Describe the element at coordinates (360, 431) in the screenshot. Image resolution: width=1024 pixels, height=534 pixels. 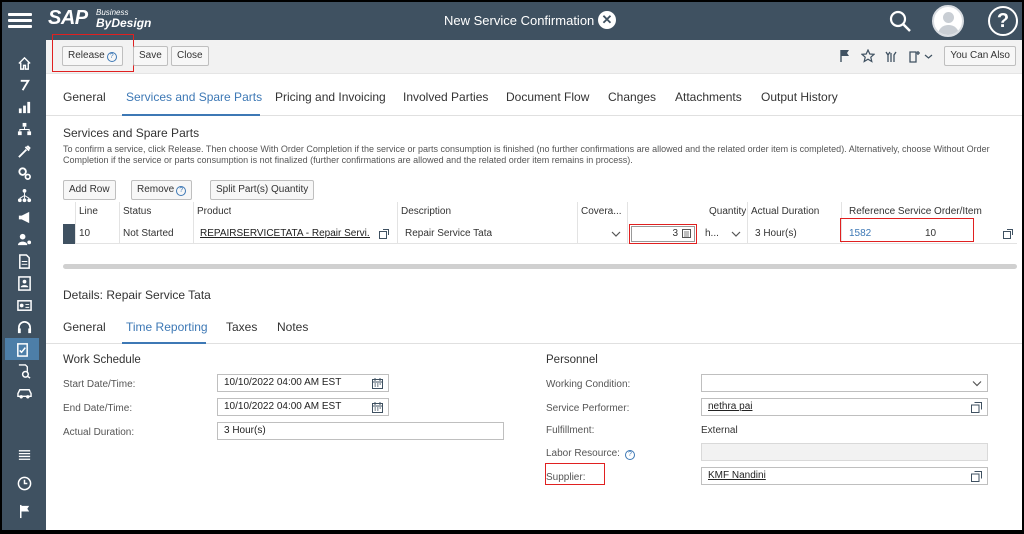
I see `actual-duration-input: 3 Hour(s)` at that location.